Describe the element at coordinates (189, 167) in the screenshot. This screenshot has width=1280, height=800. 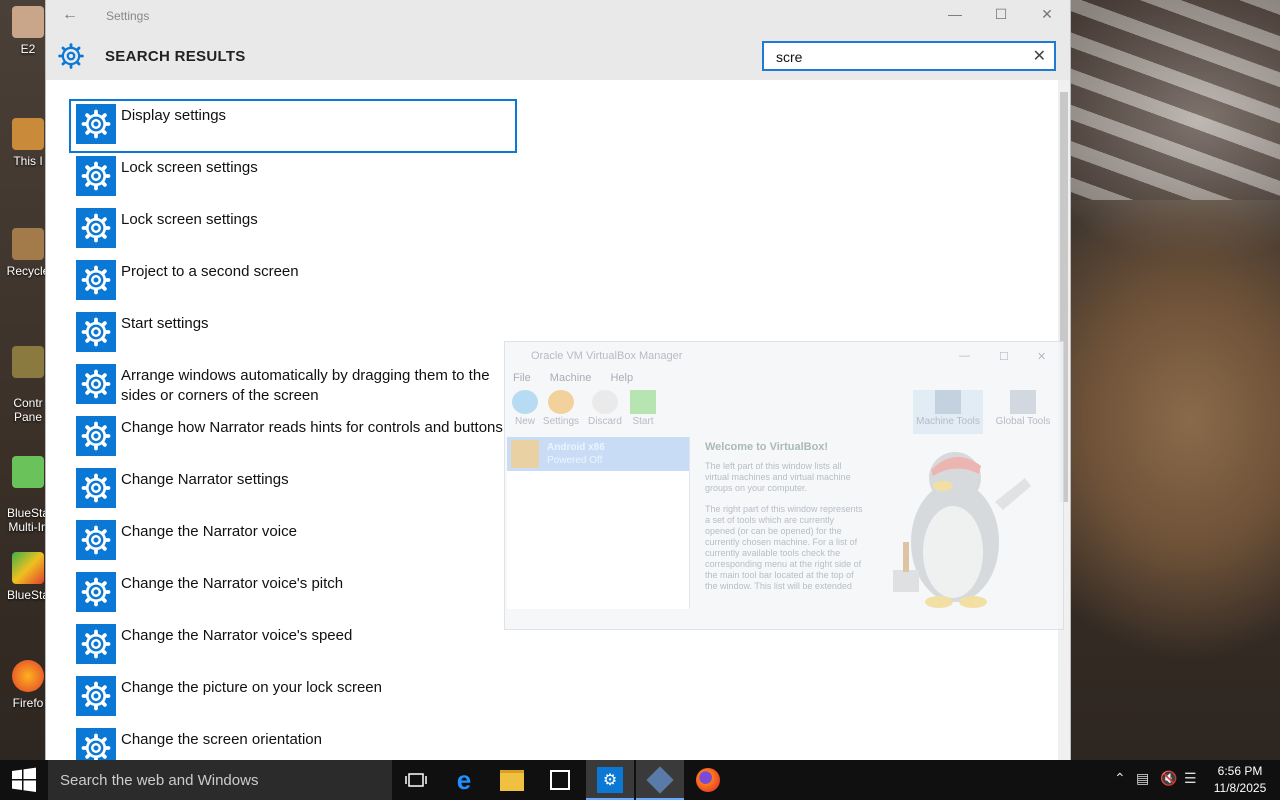
I see `result-label: Lock screen settings` at that location.